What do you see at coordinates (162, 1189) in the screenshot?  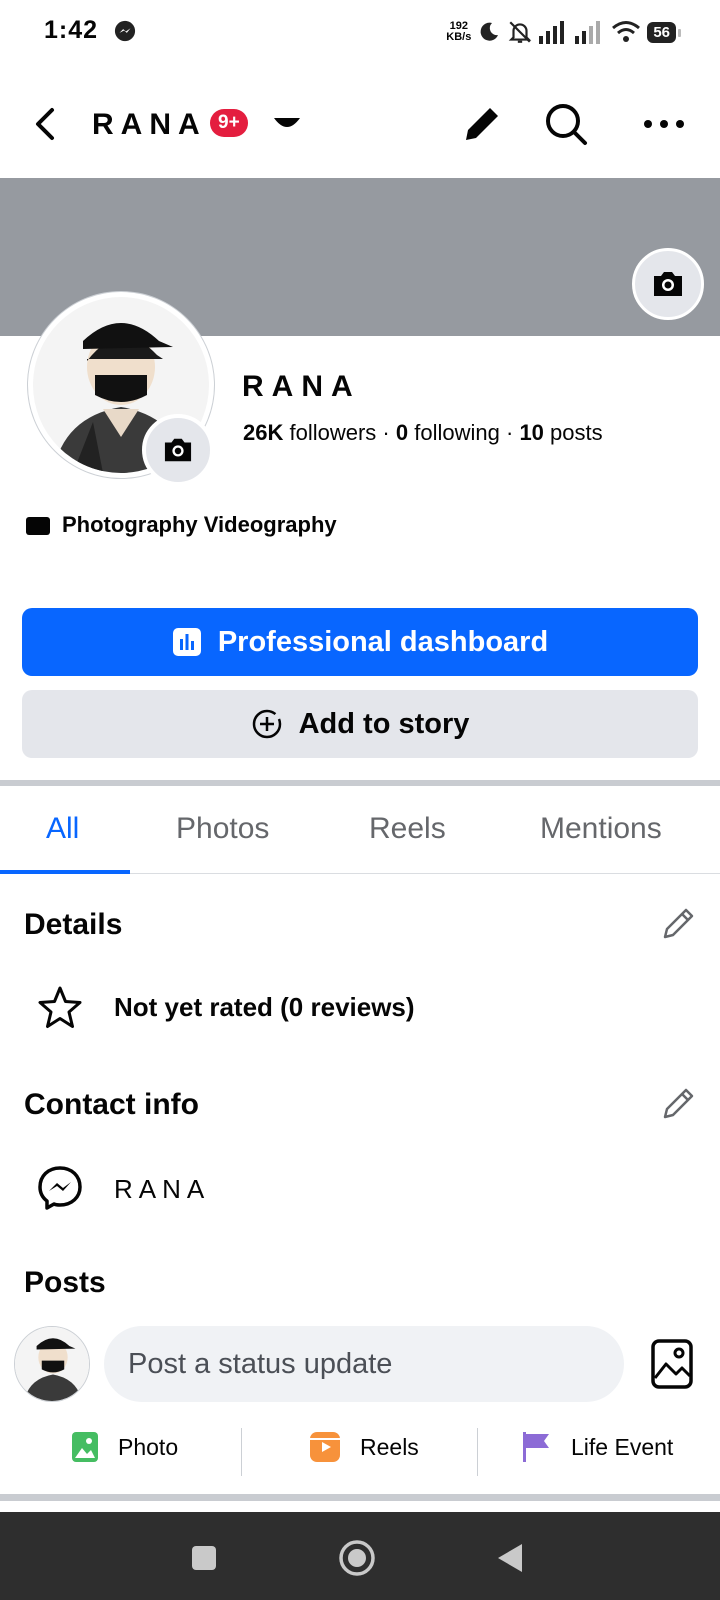 I see `messenger-contact: RANA` at bounding box center [162, 1189].